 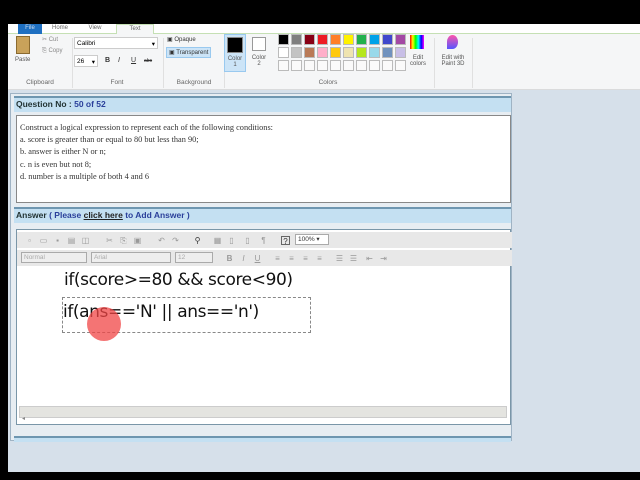 I want to click on color2-button: Color 2, so click(x=260, y=53).